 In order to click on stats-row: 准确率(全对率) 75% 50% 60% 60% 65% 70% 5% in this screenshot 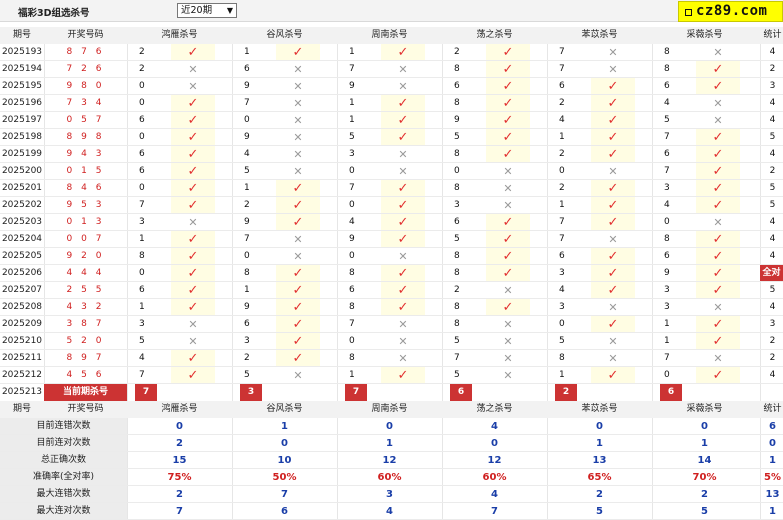, I will do `click(391, 477)`.